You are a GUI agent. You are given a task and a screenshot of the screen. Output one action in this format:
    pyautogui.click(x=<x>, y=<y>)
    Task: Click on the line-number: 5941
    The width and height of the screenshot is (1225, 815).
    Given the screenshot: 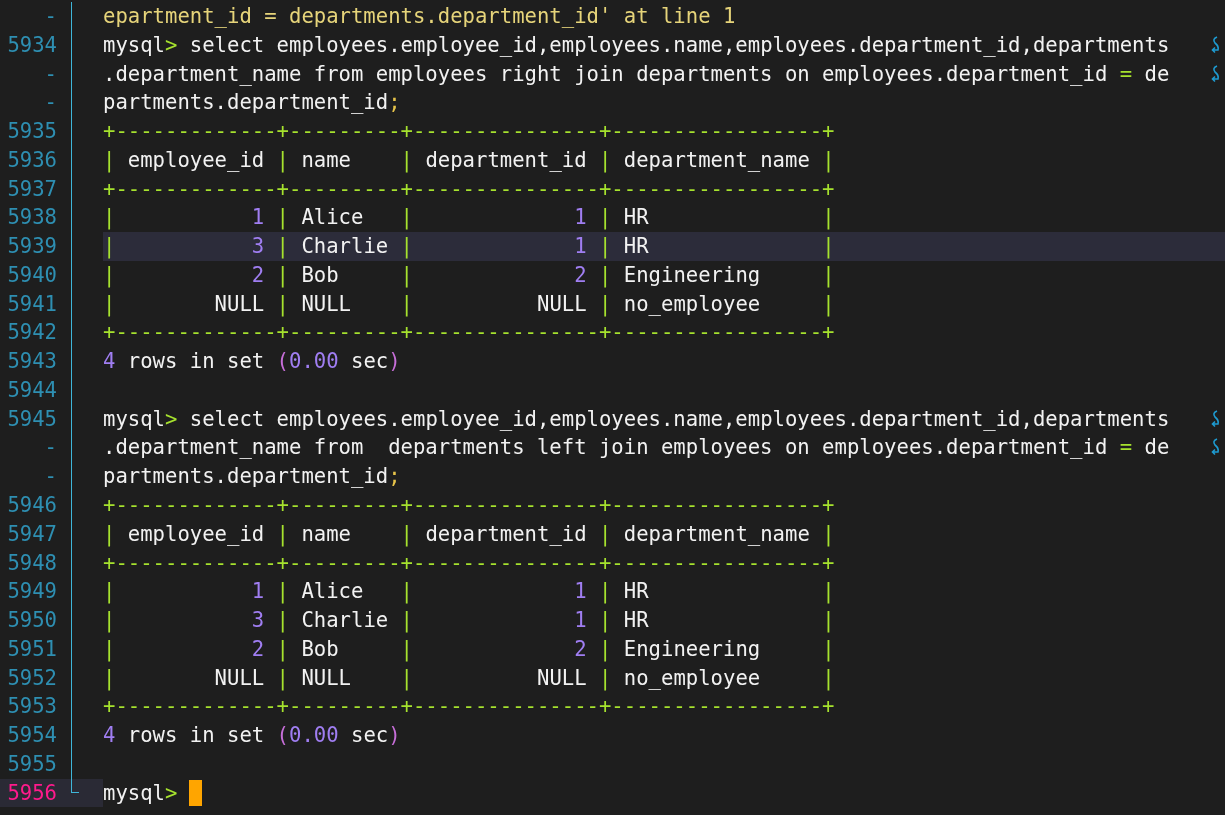 What is the action you would take?
    pyautogui.click(x=31, y=304)
    